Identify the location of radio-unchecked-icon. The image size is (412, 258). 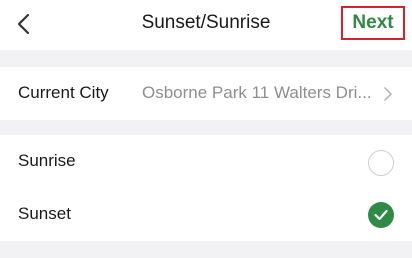
(381, 163).